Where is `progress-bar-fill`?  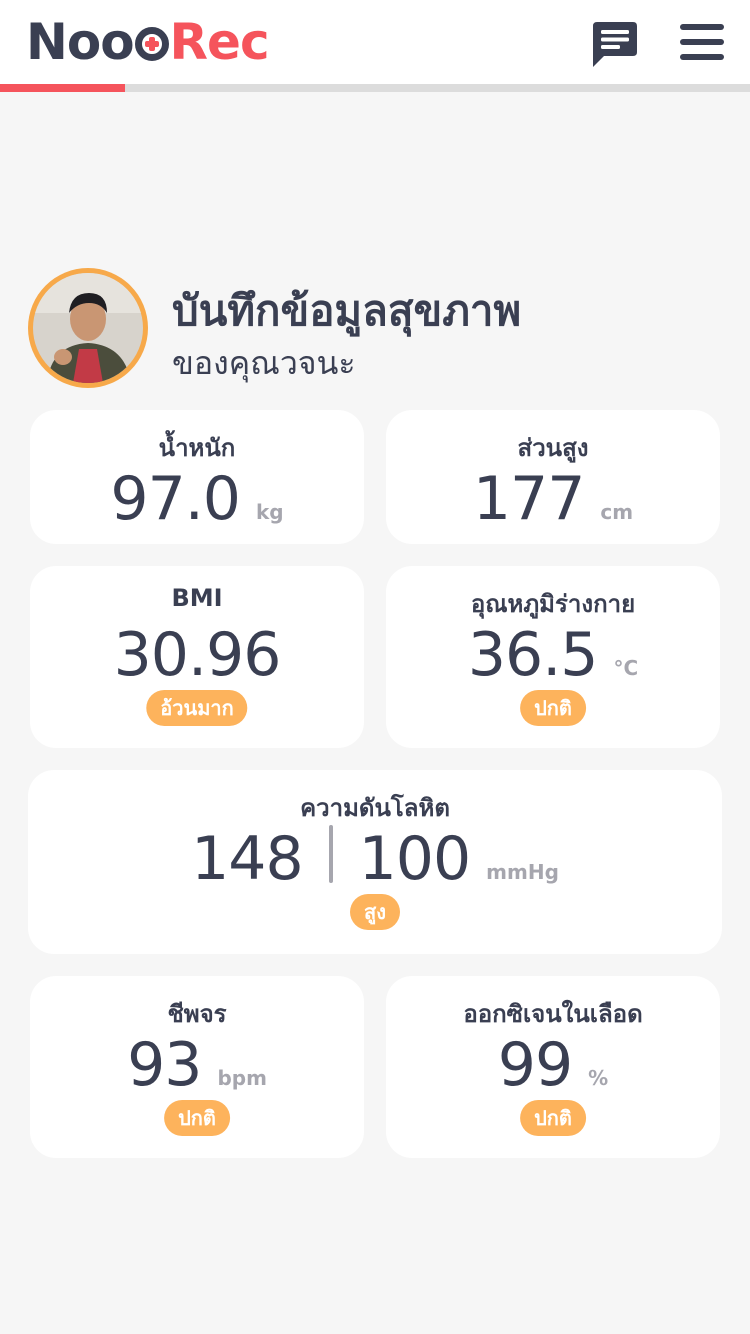 progress-bar-fill is located at coordinates (62, 88).